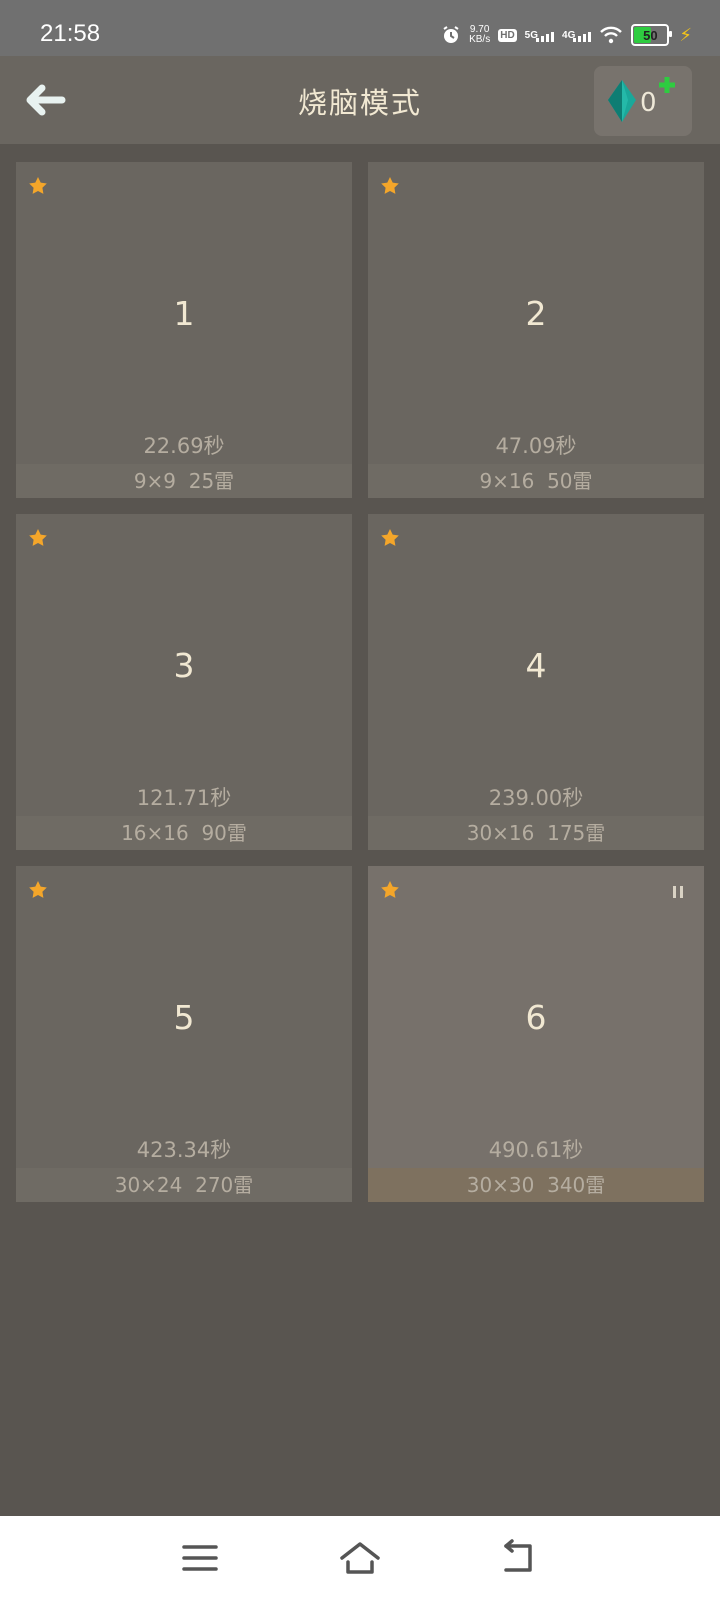  Describe the element at coordinates (184, 1185) in the screenshot. I see `board-info: 30×24 270雷` at that location.